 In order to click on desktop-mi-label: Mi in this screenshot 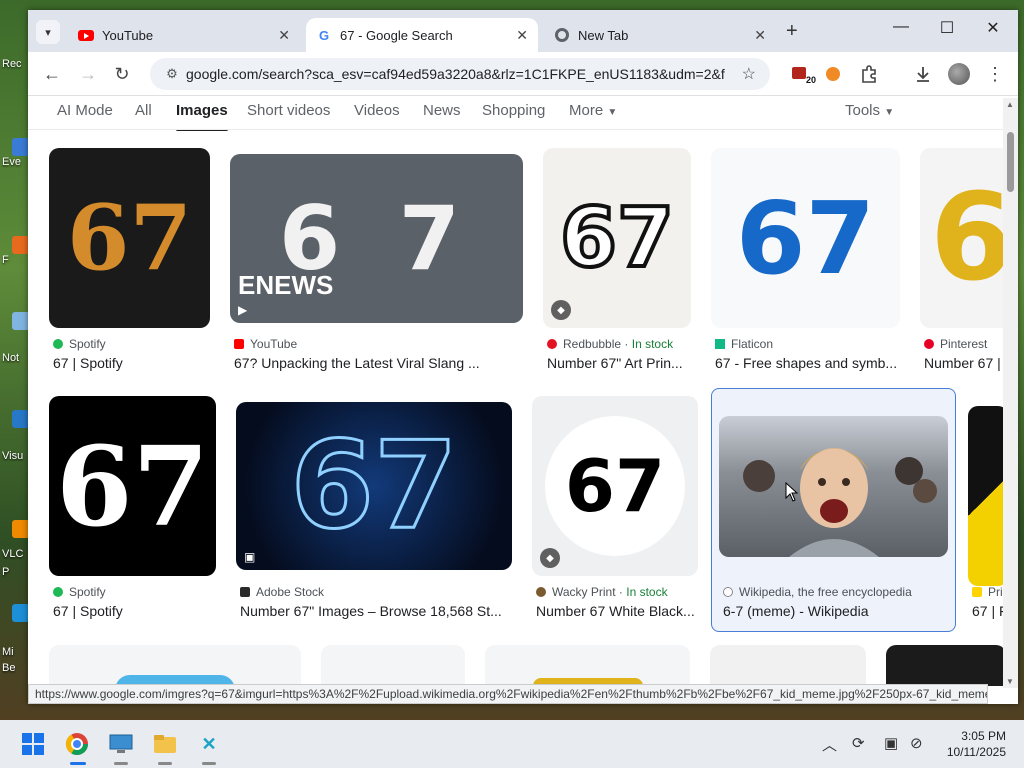, I will do `click(16, 652)`.